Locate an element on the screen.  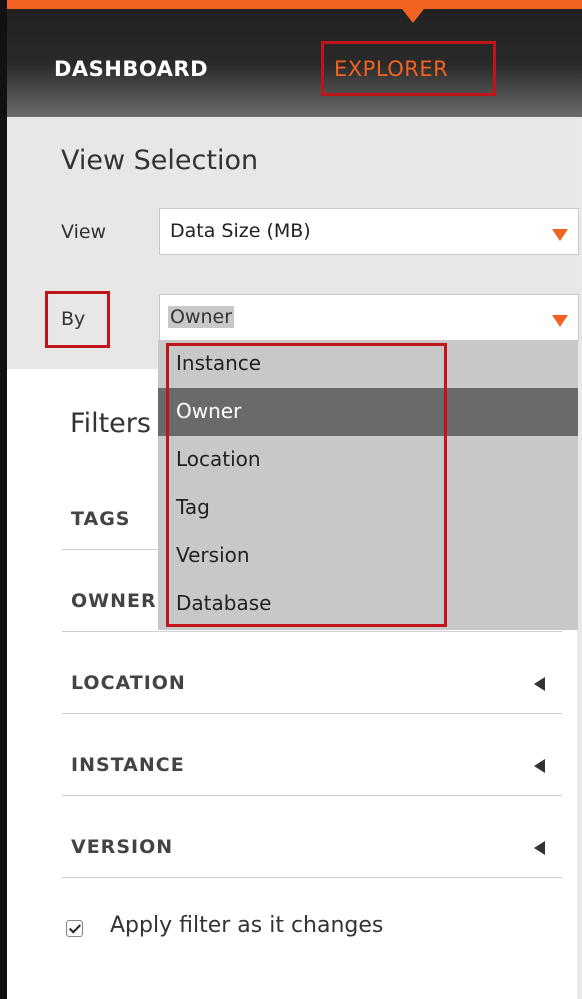
filter-label-owner: OWNER is located at coordinates (114, 601).